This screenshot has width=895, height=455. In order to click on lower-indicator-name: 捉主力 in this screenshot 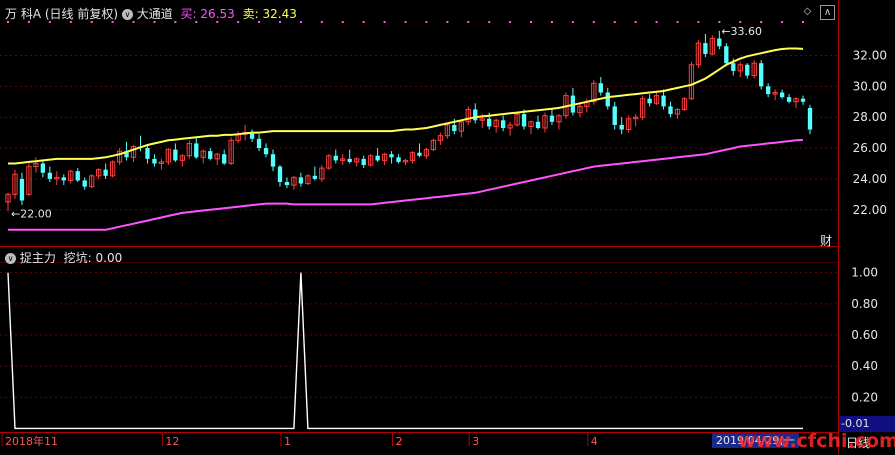, I will do `click(38, 258)`.